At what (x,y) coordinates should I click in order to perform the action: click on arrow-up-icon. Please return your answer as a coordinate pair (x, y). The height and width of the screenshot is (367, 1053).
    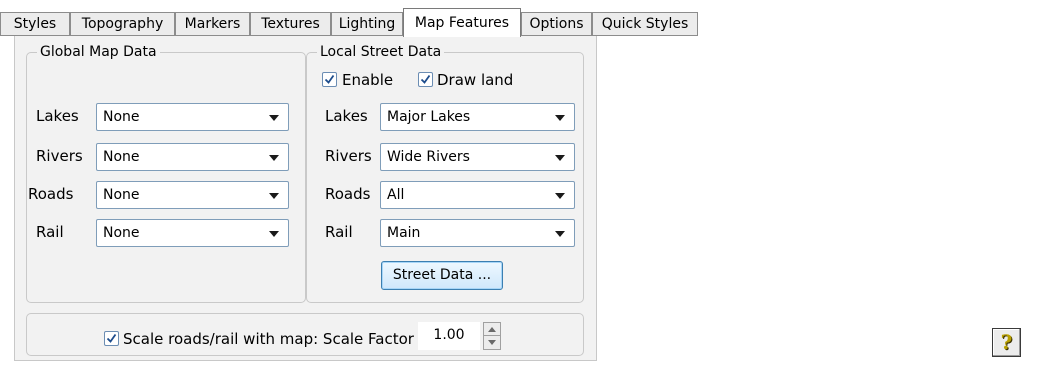
    Looking at the image, I should click on (492, 329).